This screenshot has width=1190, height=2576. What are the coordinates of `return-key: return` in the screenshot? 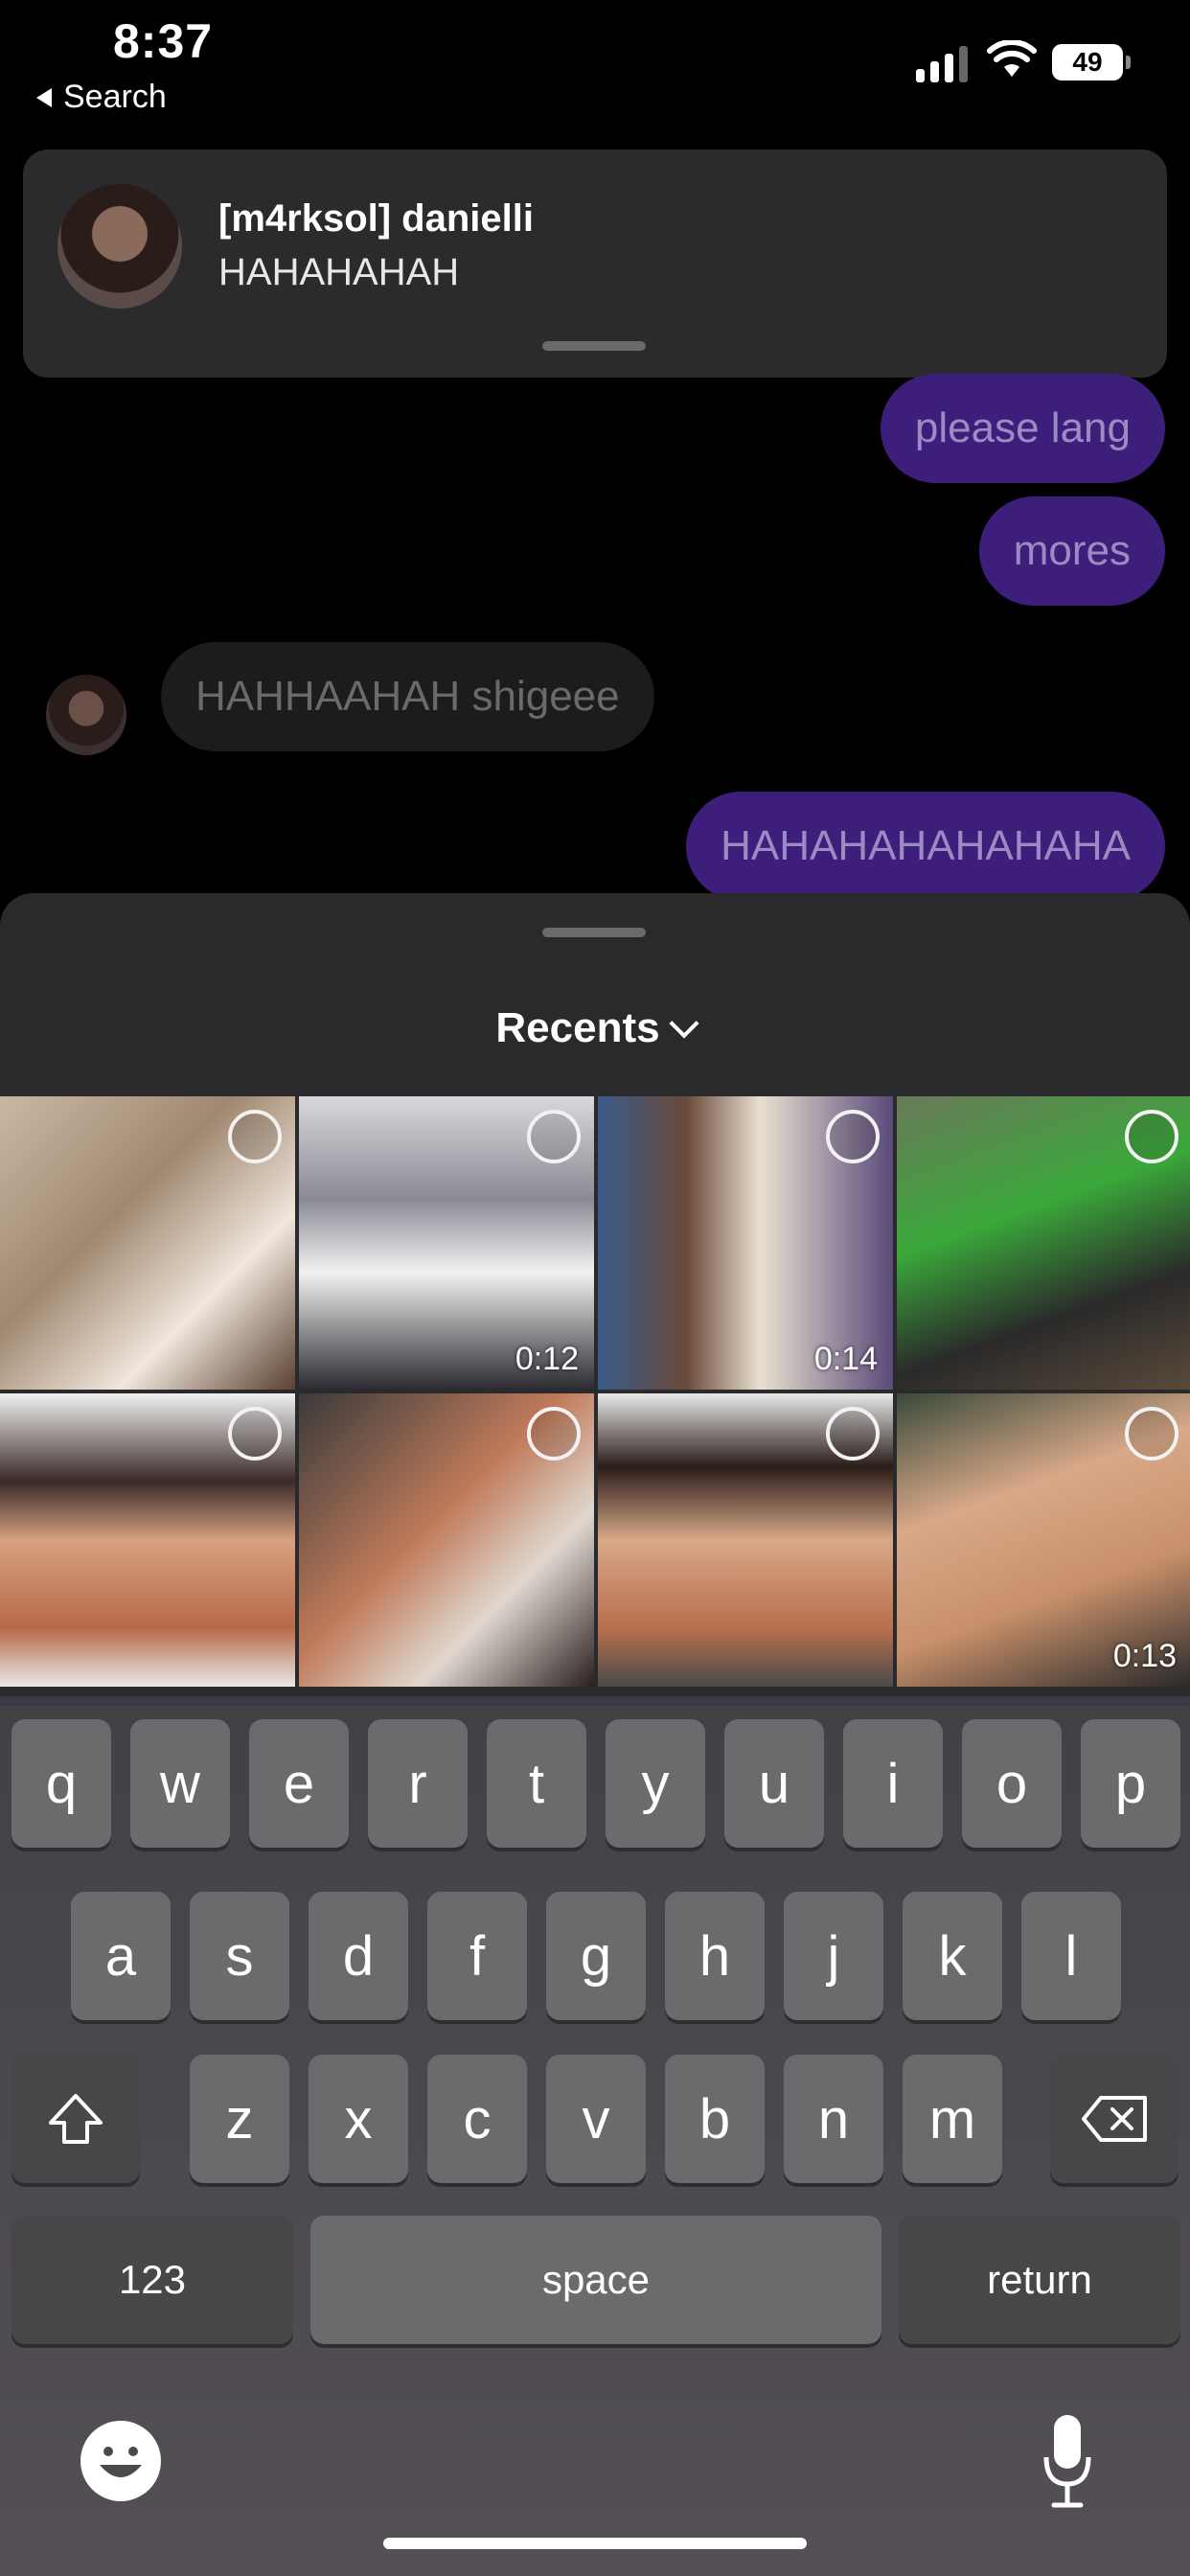 It's located at (1039, 2280).